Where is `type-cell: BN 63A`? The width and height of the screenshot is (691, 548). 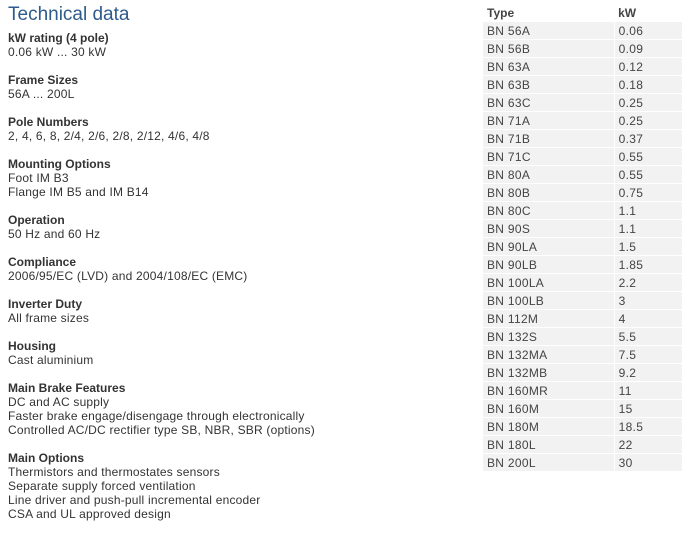 type-cell: BN 63A is located at coordinates (549, 66).